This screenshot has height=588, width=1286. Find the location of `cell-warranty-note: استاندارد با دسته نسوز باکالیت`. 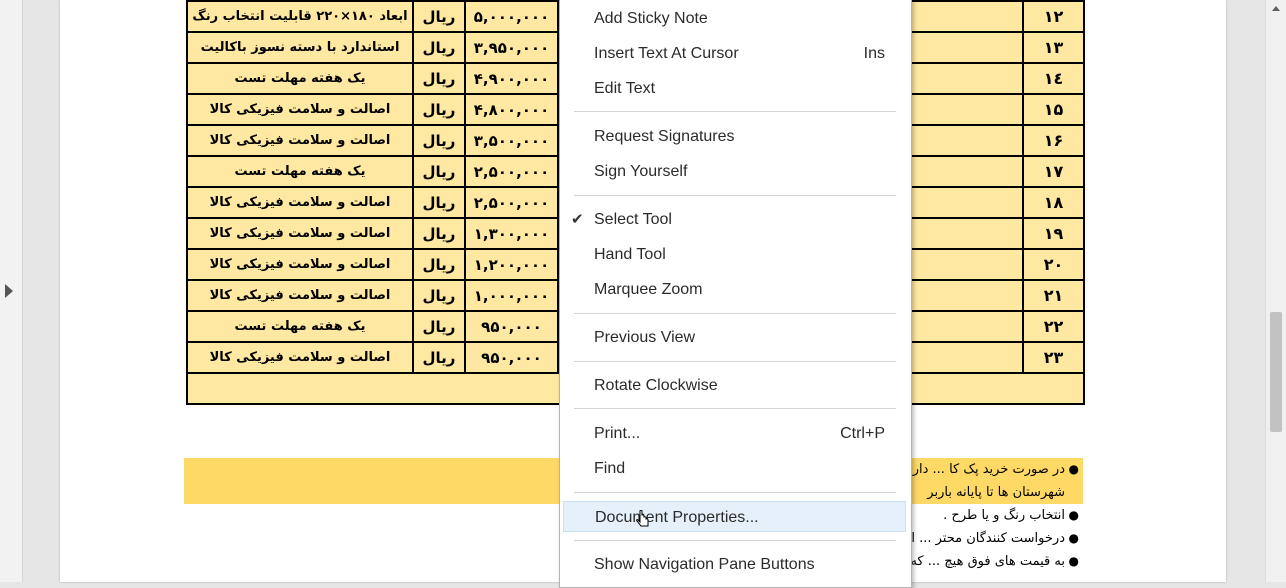

cell-warranty-note: استاندارد با دسته نسوز باکالیت is located at coordinates (300, 47).